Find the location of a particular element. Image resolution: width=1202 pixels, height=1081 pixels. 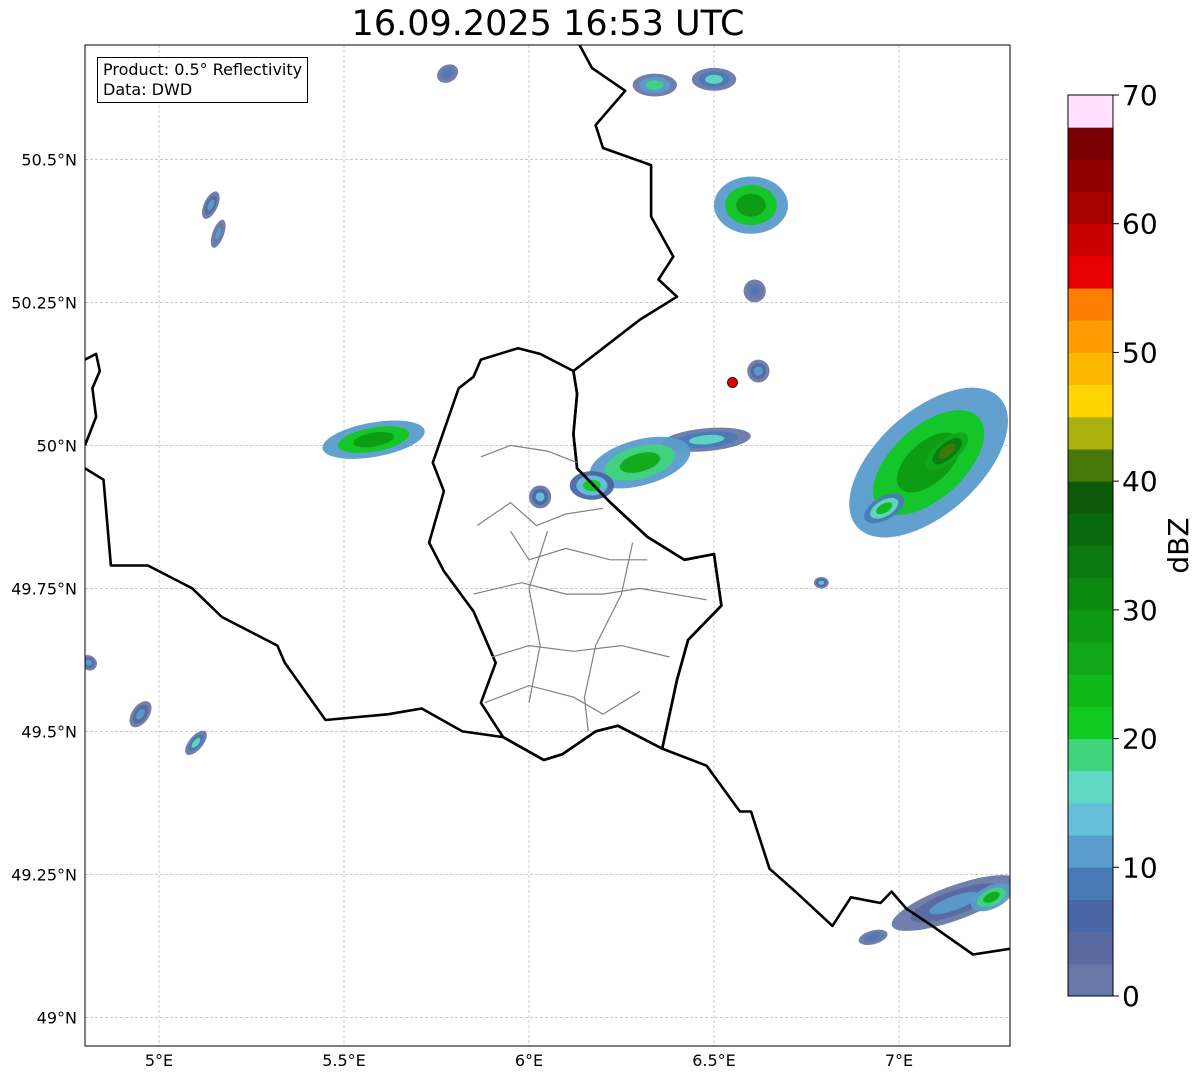

lat-tick-label: 50.5°N is located at coordinates (49, 159).